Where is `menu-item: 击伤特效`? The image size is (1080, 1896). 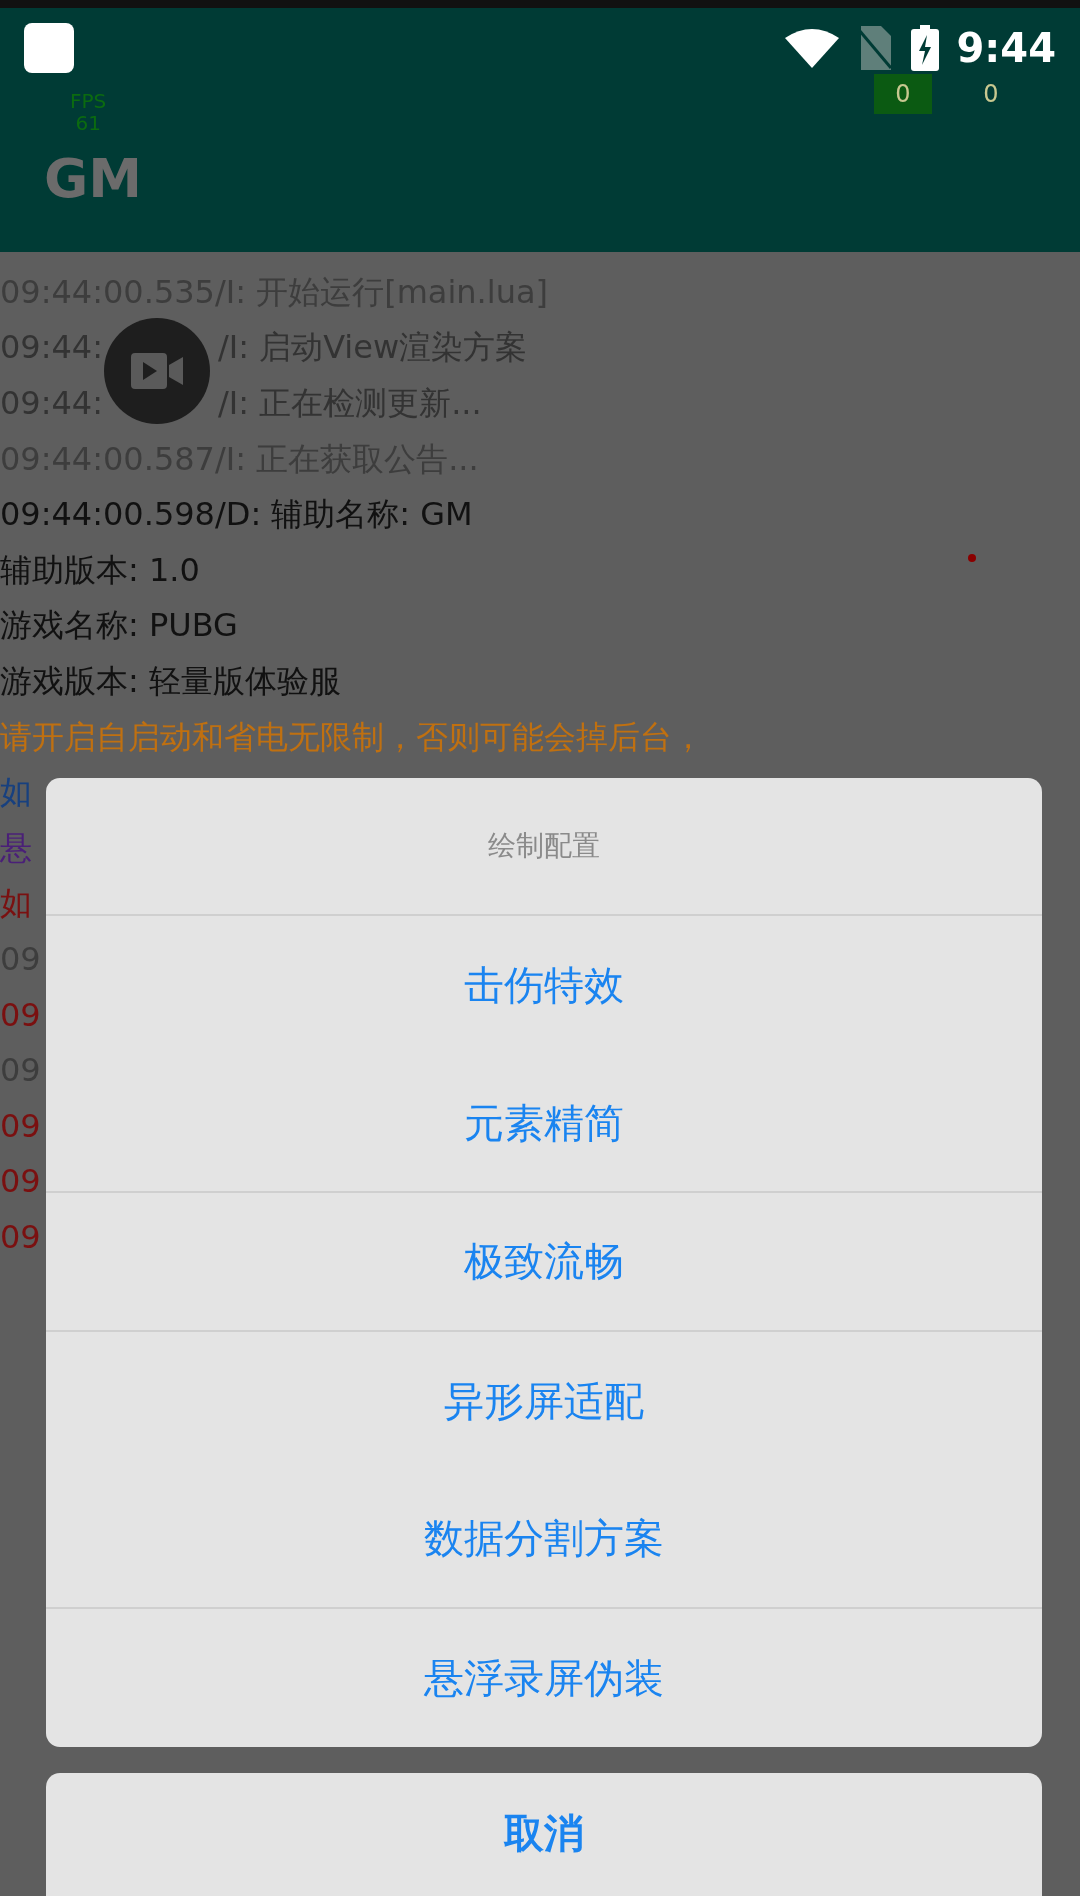
menu-item: 击伤特效 is located at coordinates (544, 985).